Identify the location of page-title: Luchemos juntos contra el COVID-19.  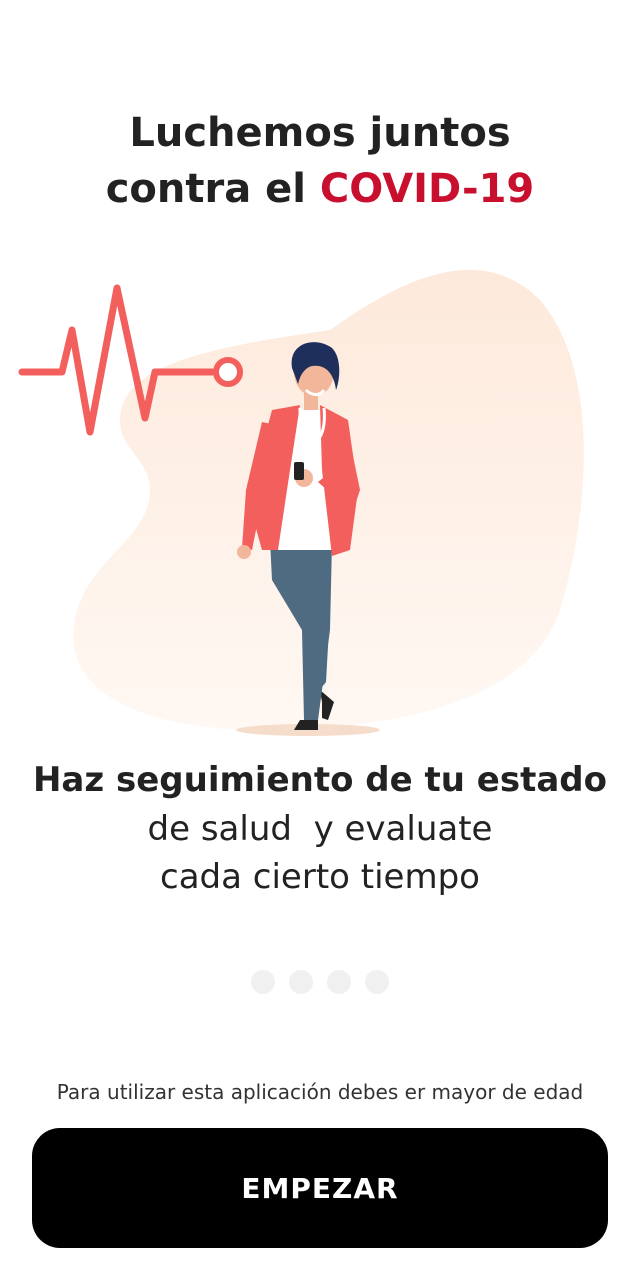
(320, 161).